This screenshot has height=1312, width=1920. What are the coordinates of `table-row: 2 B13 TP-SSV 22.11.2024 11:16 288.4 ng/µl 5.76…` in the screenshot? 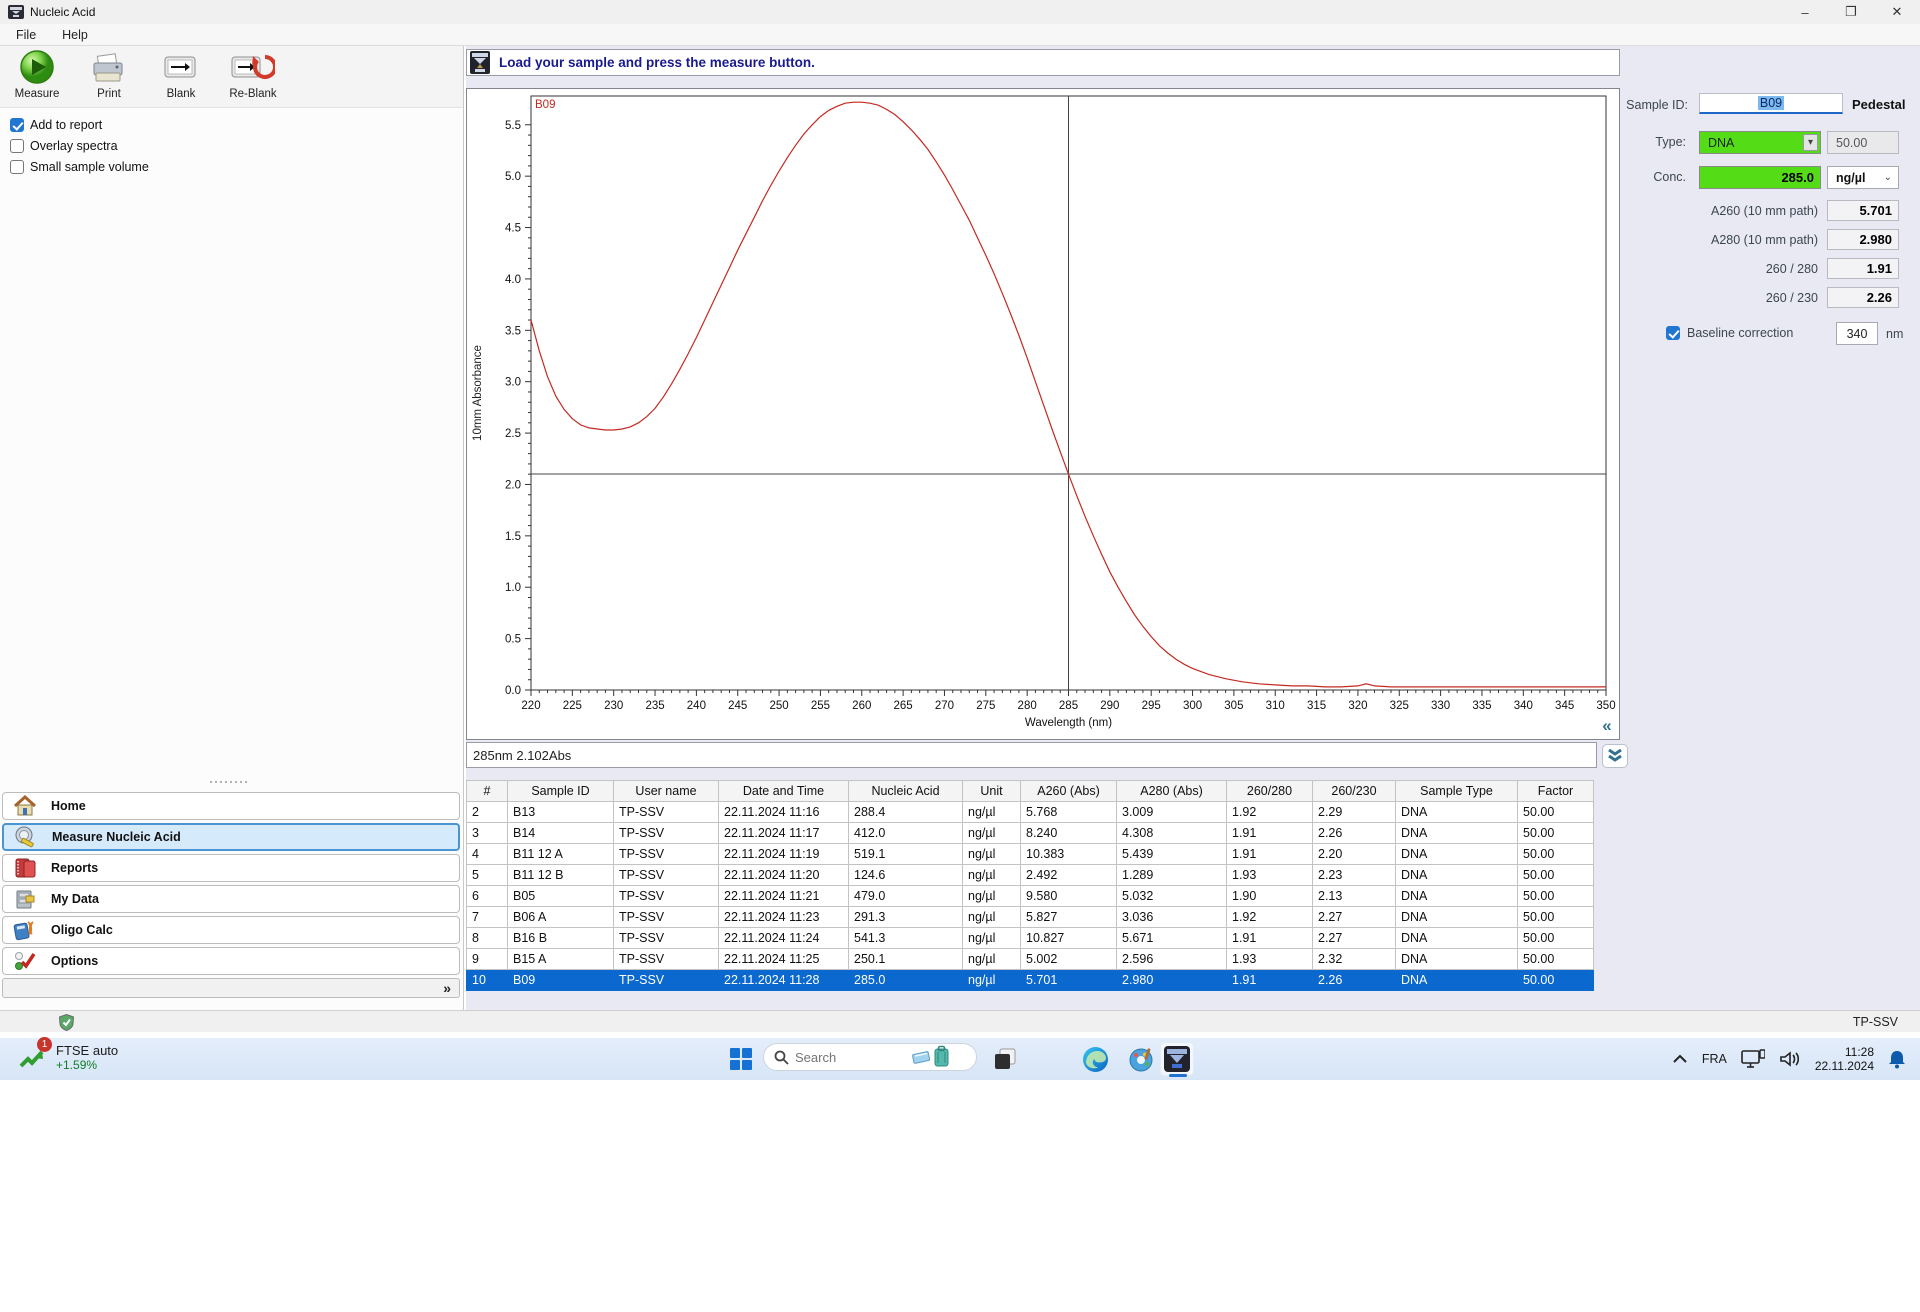 It's located at (1030, 812).